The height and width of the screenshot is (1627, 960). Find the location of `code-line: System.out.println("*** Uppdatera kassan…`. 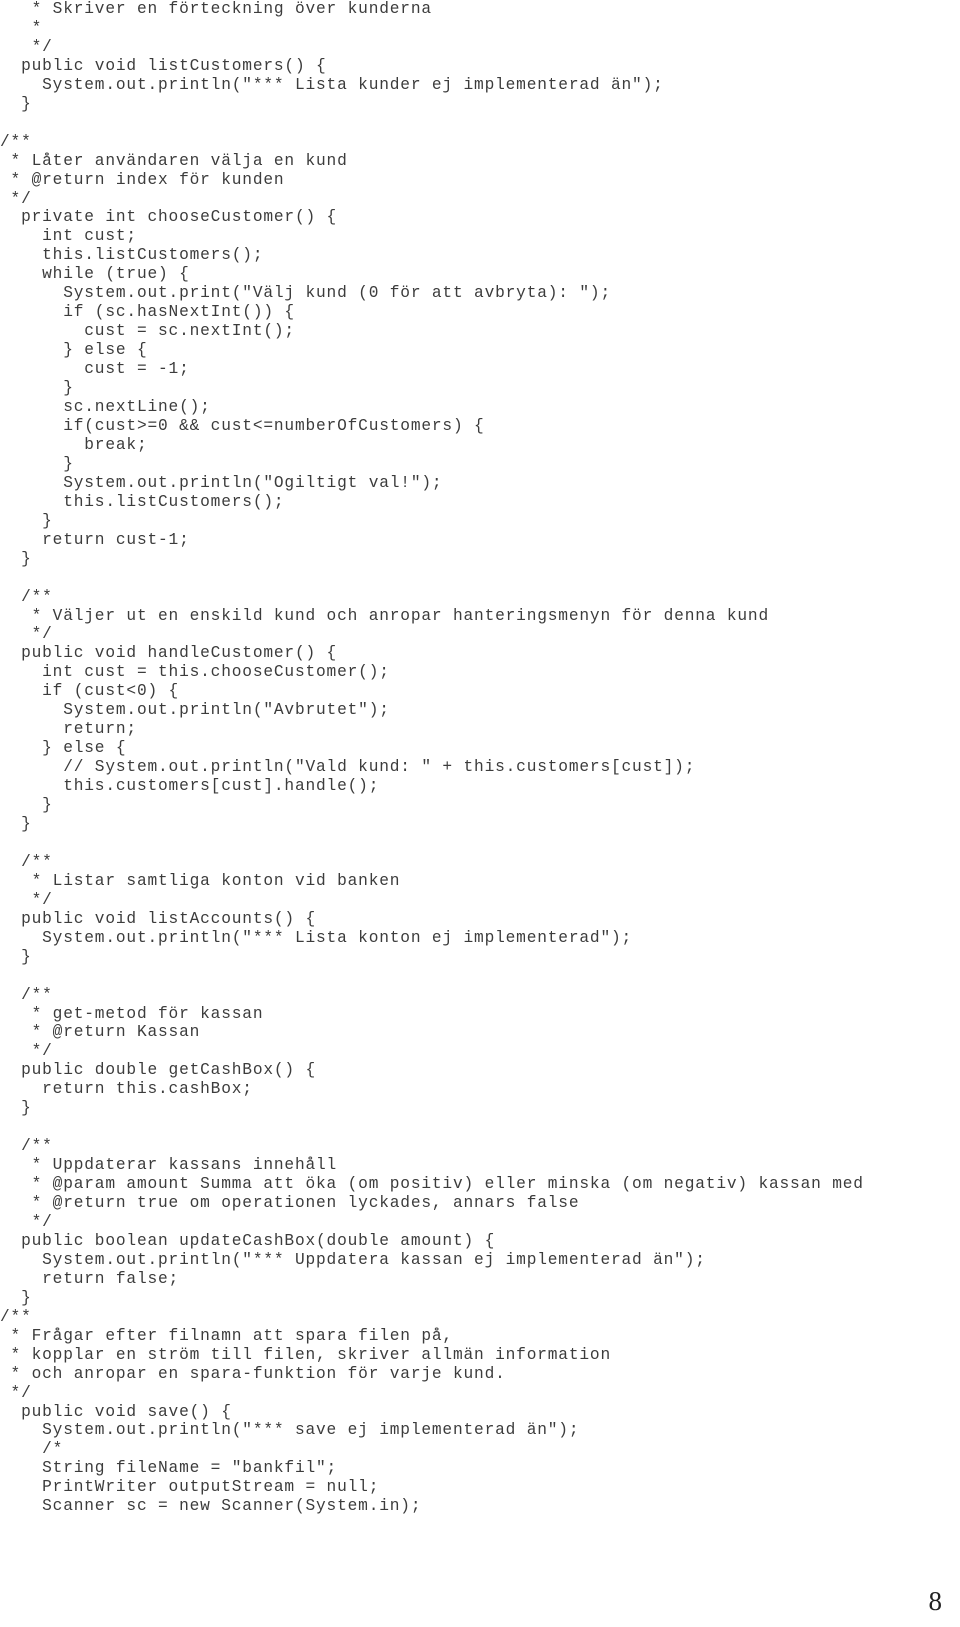

code-line: System.out.println("*** Uppdatera kassan… is located at coordinates (353, 1259).